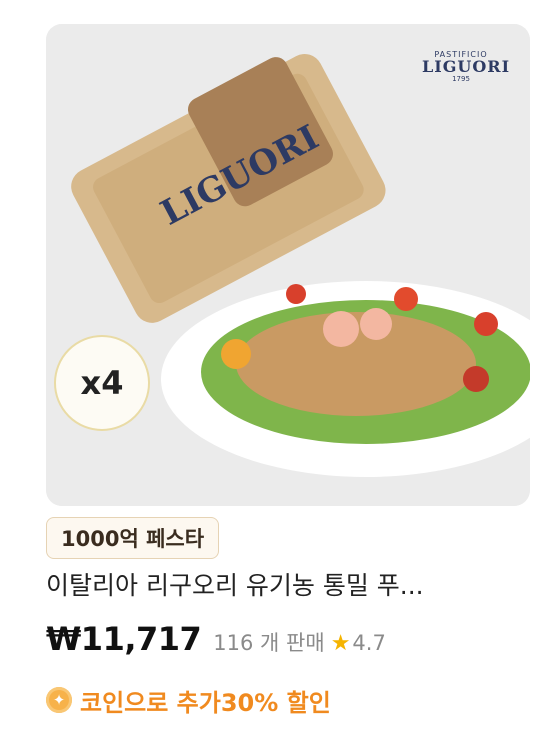 The image size is (548, 736). I want to click on price-row: ₩11,717 116 개 판매 ★ 4.7, so click(216, 644).